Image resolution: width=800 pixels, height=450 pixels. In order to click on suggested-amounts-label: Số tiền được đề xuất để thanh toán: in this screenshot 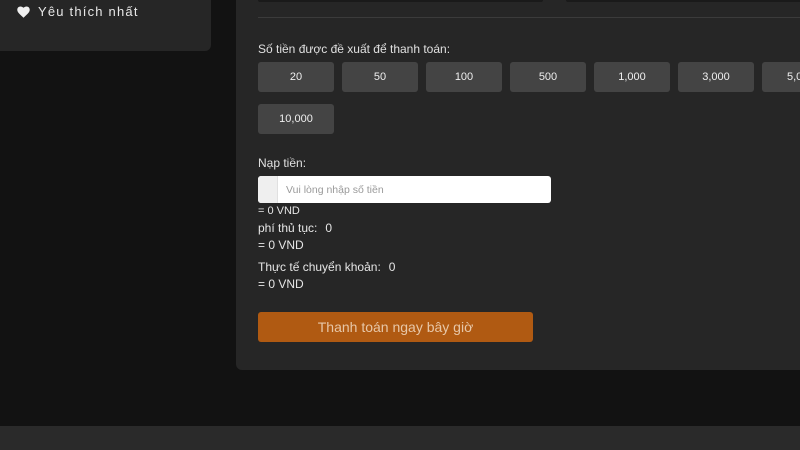, I will do `click(354, 49)`.